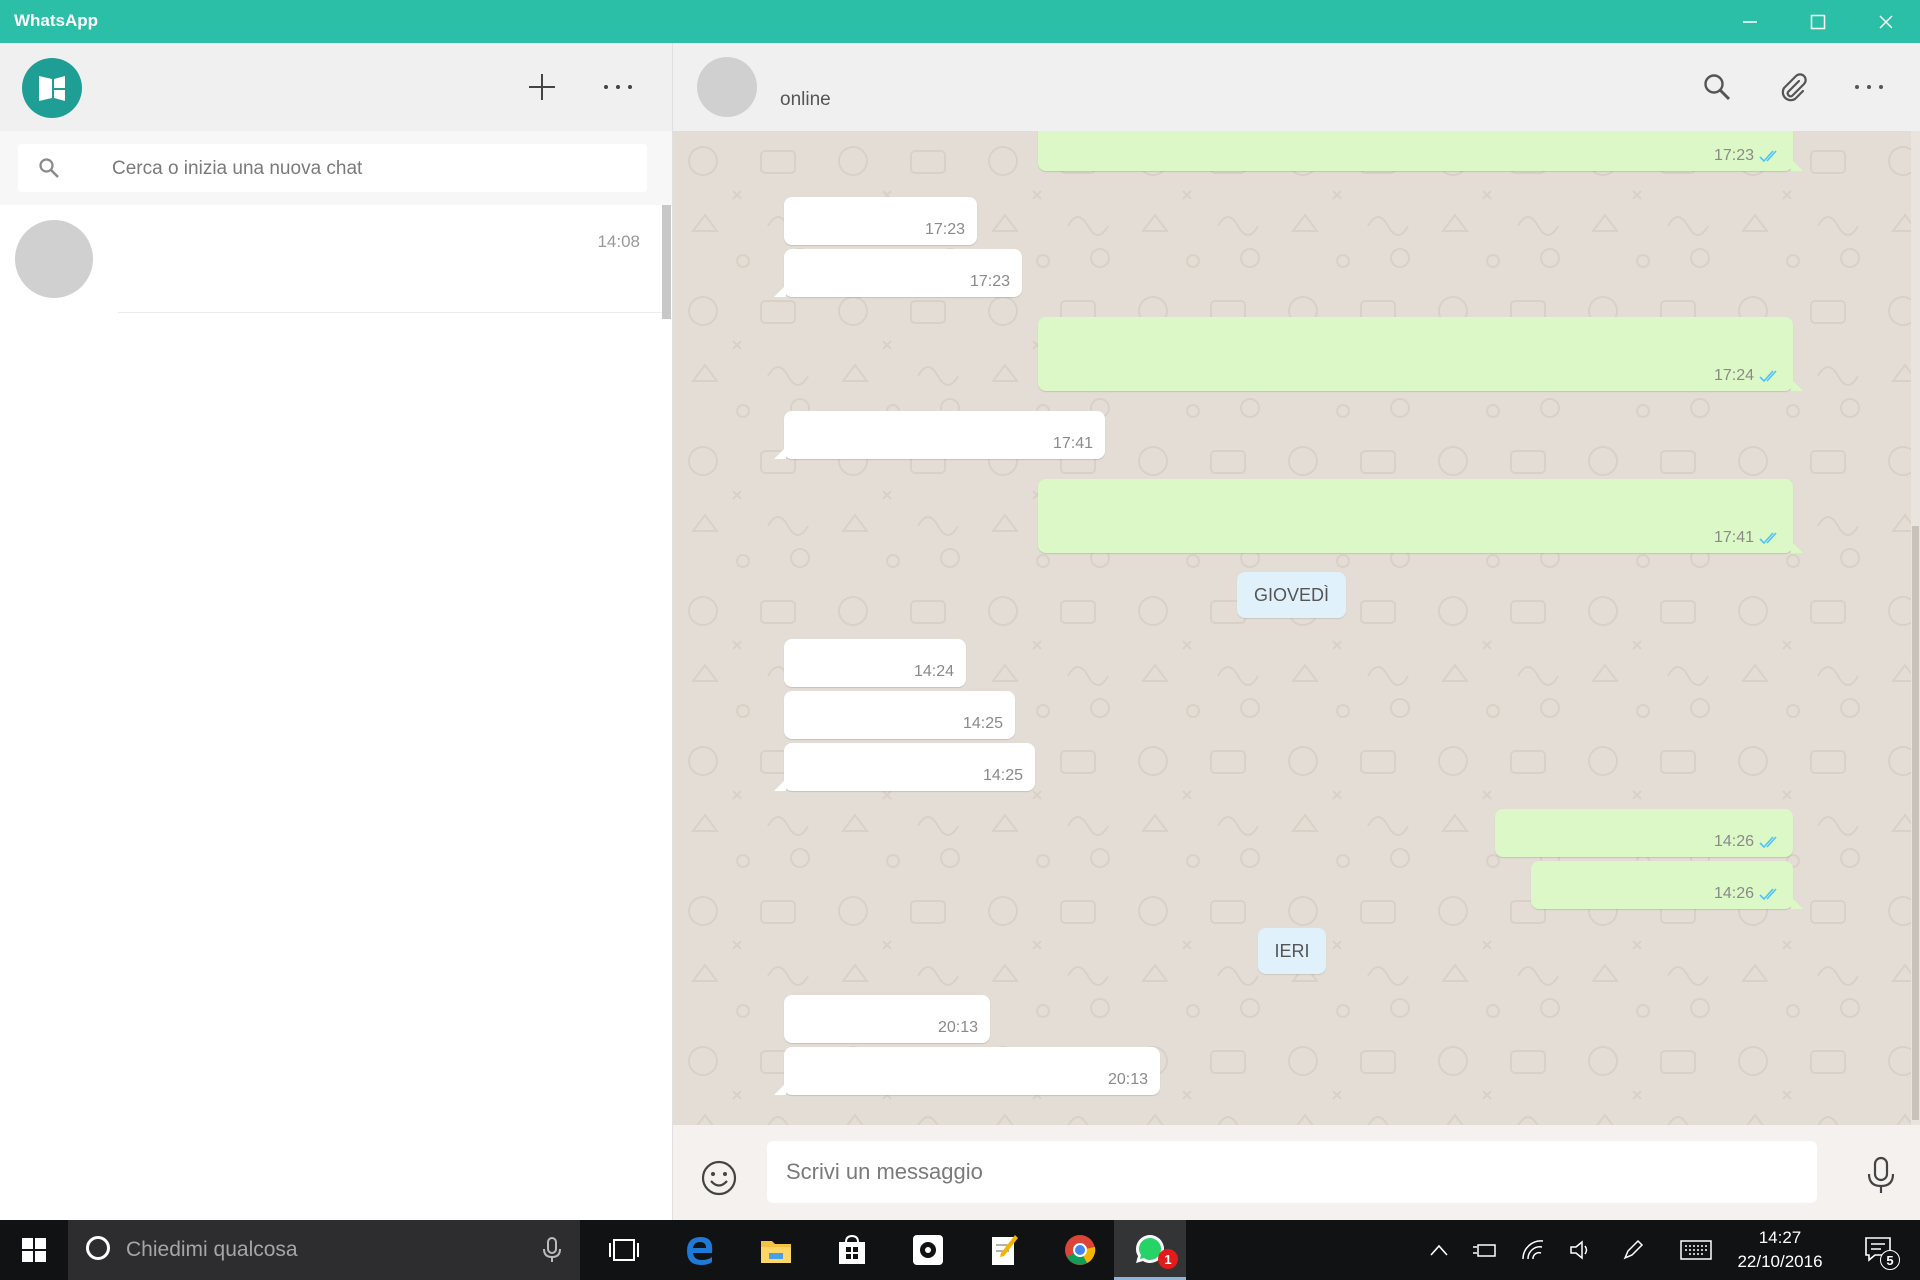 The image size is (1920, 1280). I want to click on taskbar-notepad, so click(1004, 1250).